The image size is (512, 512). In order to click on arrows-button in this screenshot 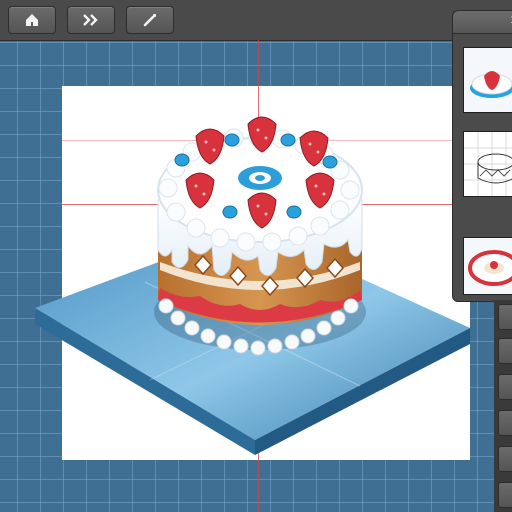, I will do `click(91, 20)`.